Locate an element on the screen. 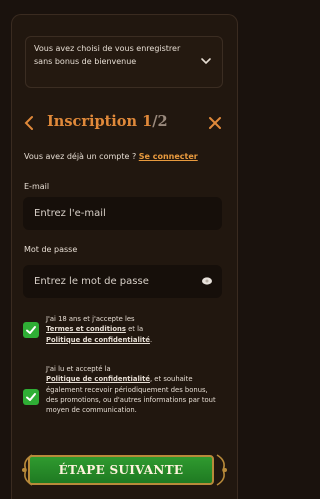 This screenshot has width=320, height=499. privacy-link: Politique de confidentialité is located at coordinates (98, 340).